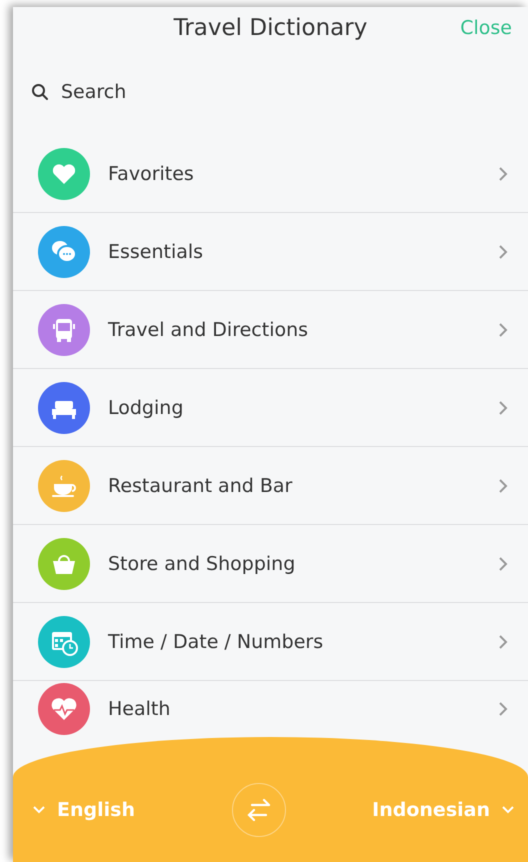 This screenshot has width=528, height=862. Describe the element at coordinates (211, 92) in the screenshot. I see `search-field: Search` at that location.